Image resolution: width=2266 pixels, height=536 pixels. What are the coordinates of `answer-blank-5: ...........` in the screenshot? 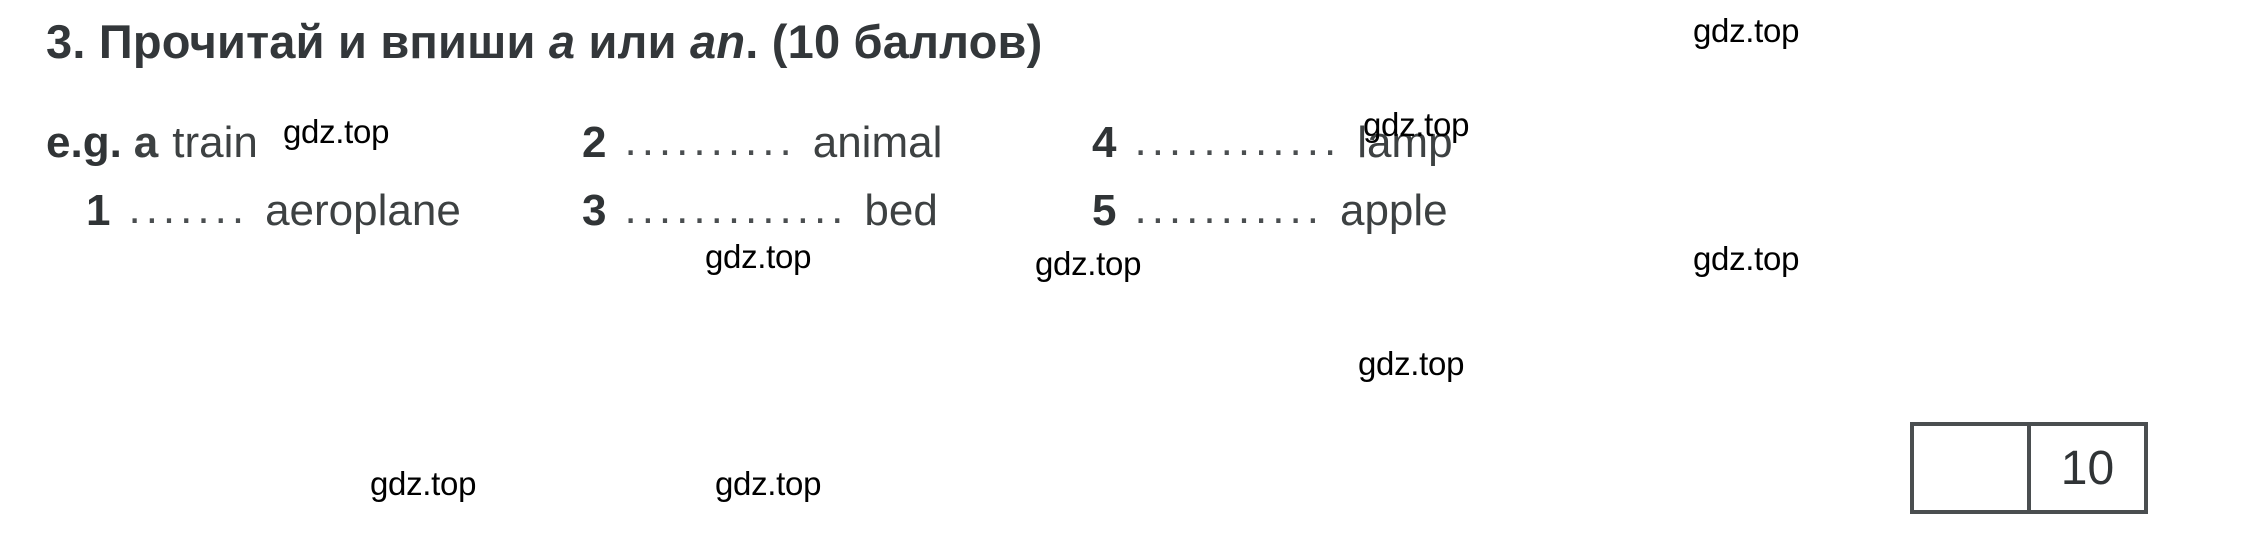 It's located at (1228, 209).